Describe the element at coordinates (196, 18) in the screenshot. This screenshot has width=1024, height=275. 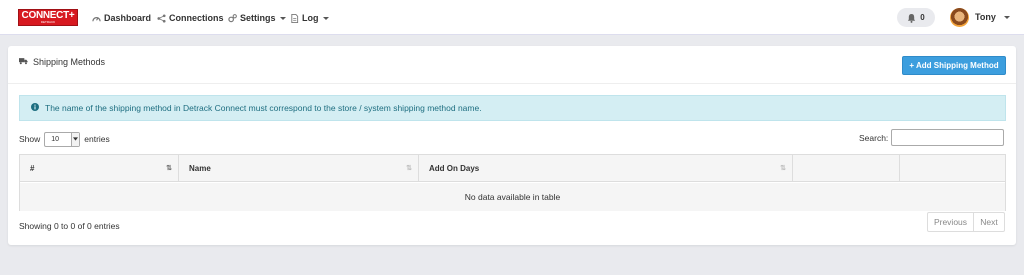
I see `nav-connections-label: Connections` at that location.